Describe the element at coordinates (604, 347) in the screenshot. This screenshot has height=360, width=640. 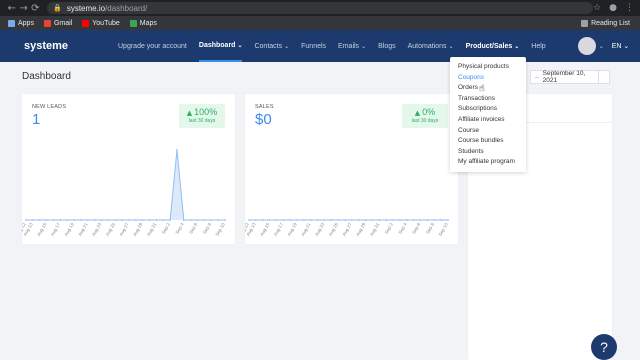
I see `help-button: ?` at that location.